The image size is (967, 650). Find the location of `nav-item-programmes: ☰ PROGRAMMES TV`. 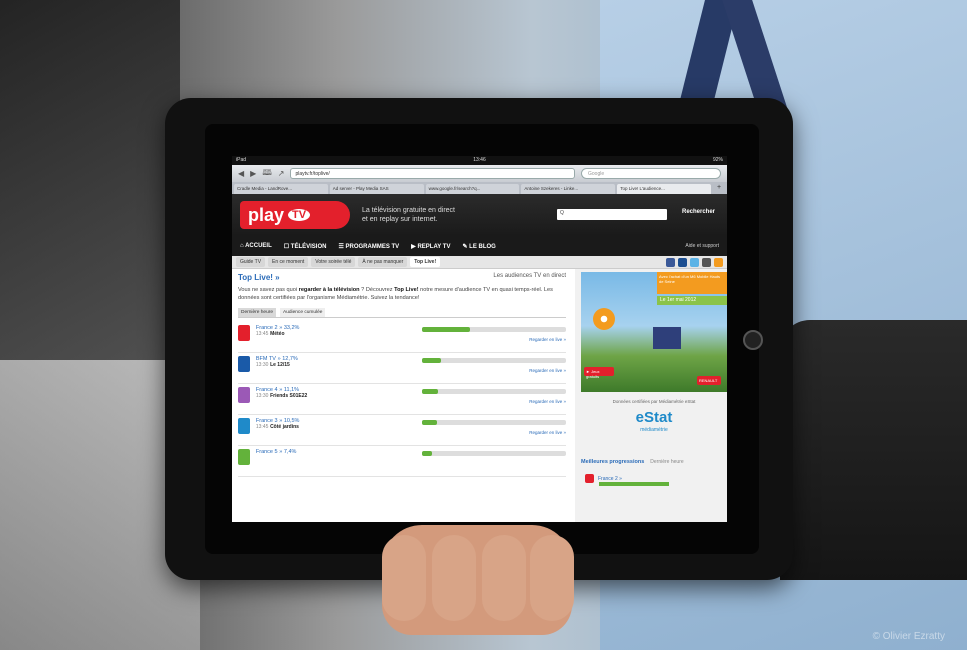

nav-item-programmes: ☰ PROGRAMMES TV is located at coordinates (368, 246).